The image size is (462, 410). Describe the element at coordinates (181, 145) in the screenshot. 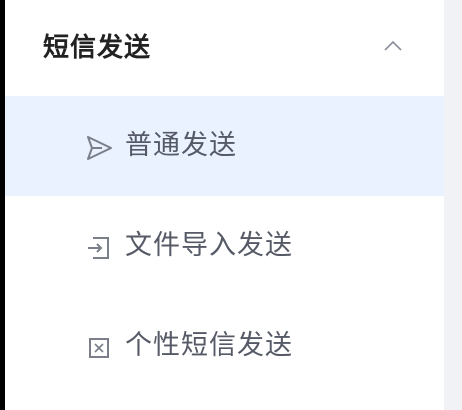

I see `sidebar-item-label: 普通发送` at that location.